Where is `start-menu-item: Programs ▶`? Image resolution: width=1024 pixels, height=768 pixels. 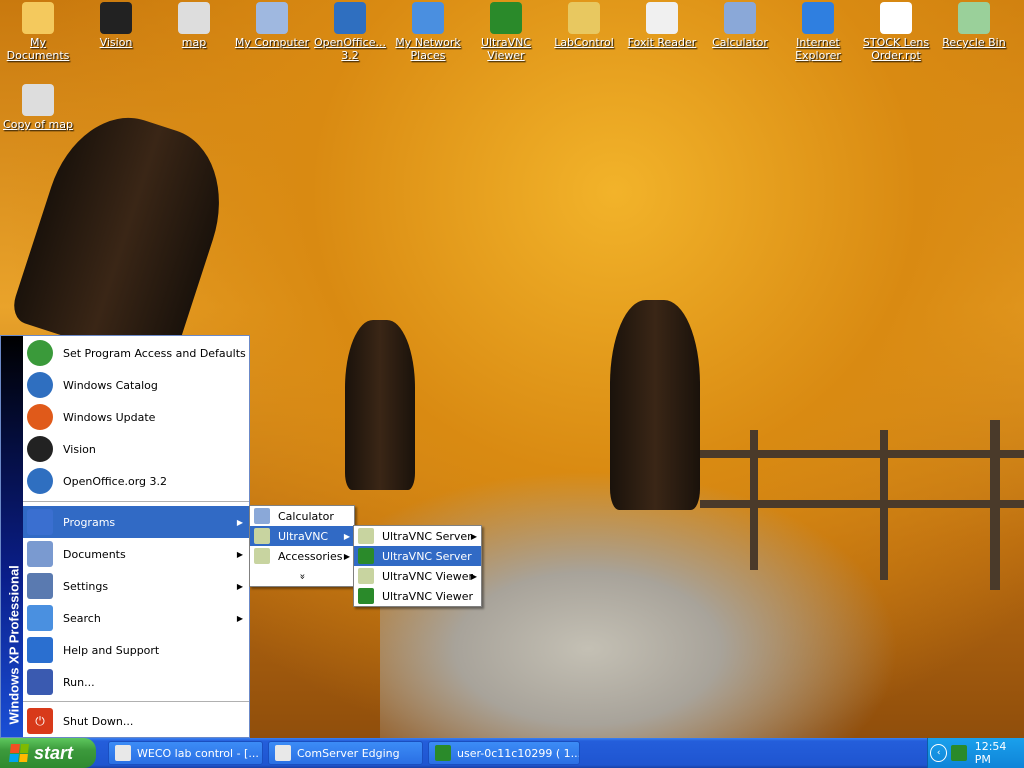 start-menu-item: Programs ▶ is located at coordinates (136, 522).